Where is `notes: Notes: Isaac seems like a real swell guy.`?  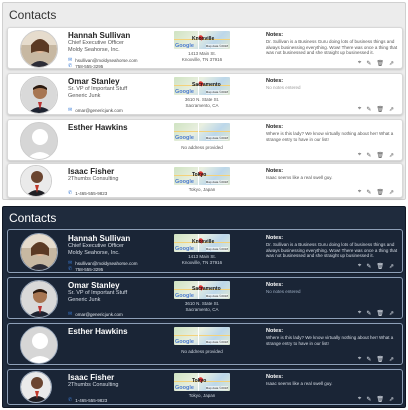 notes: Notes: Isaac seems like a real swell guy. is located at coordinates (332, 380).